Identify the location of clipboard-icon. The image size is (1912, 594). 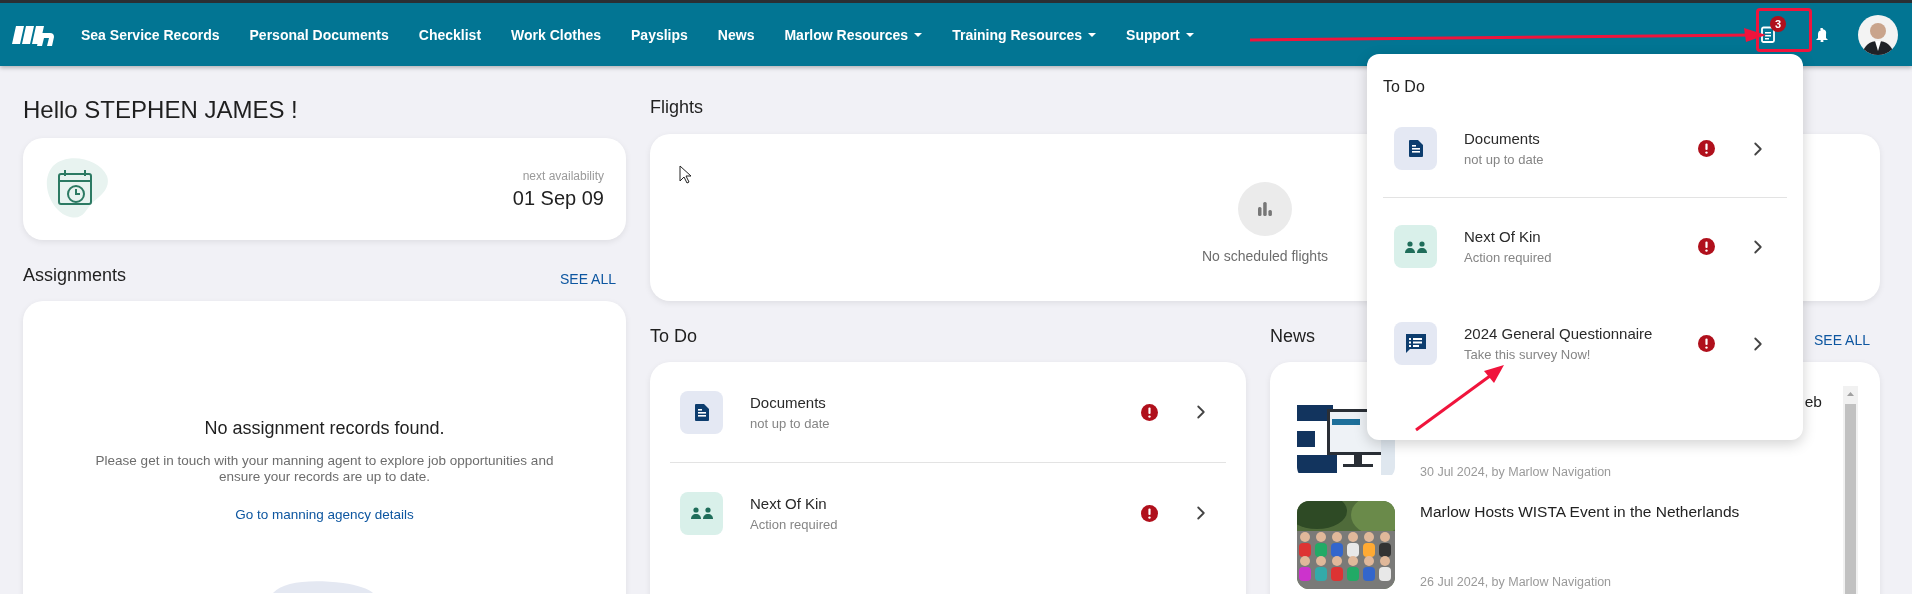
(1768, 34).